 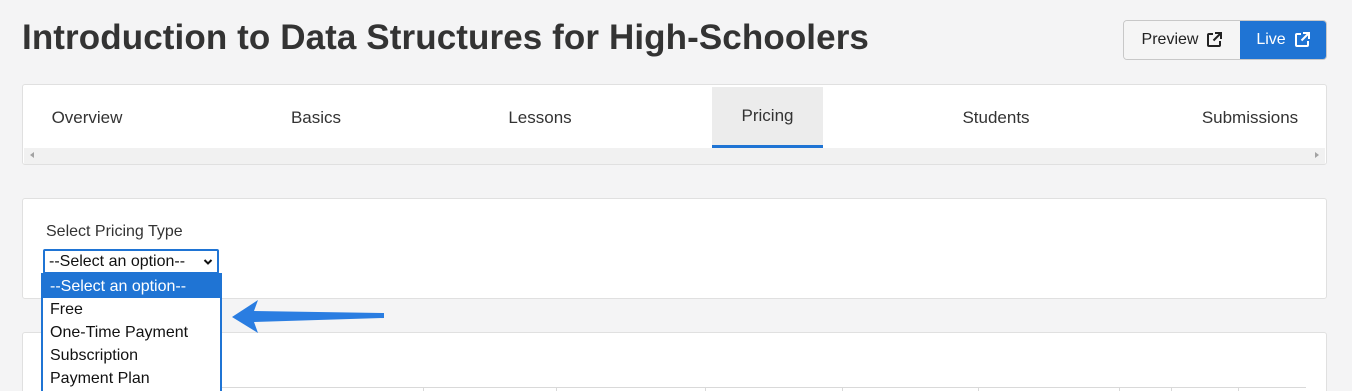 What do you see at coordinates (32, 155) in the screenshot?
I see `scroll-left-icon` at bounding box center [32, 155].